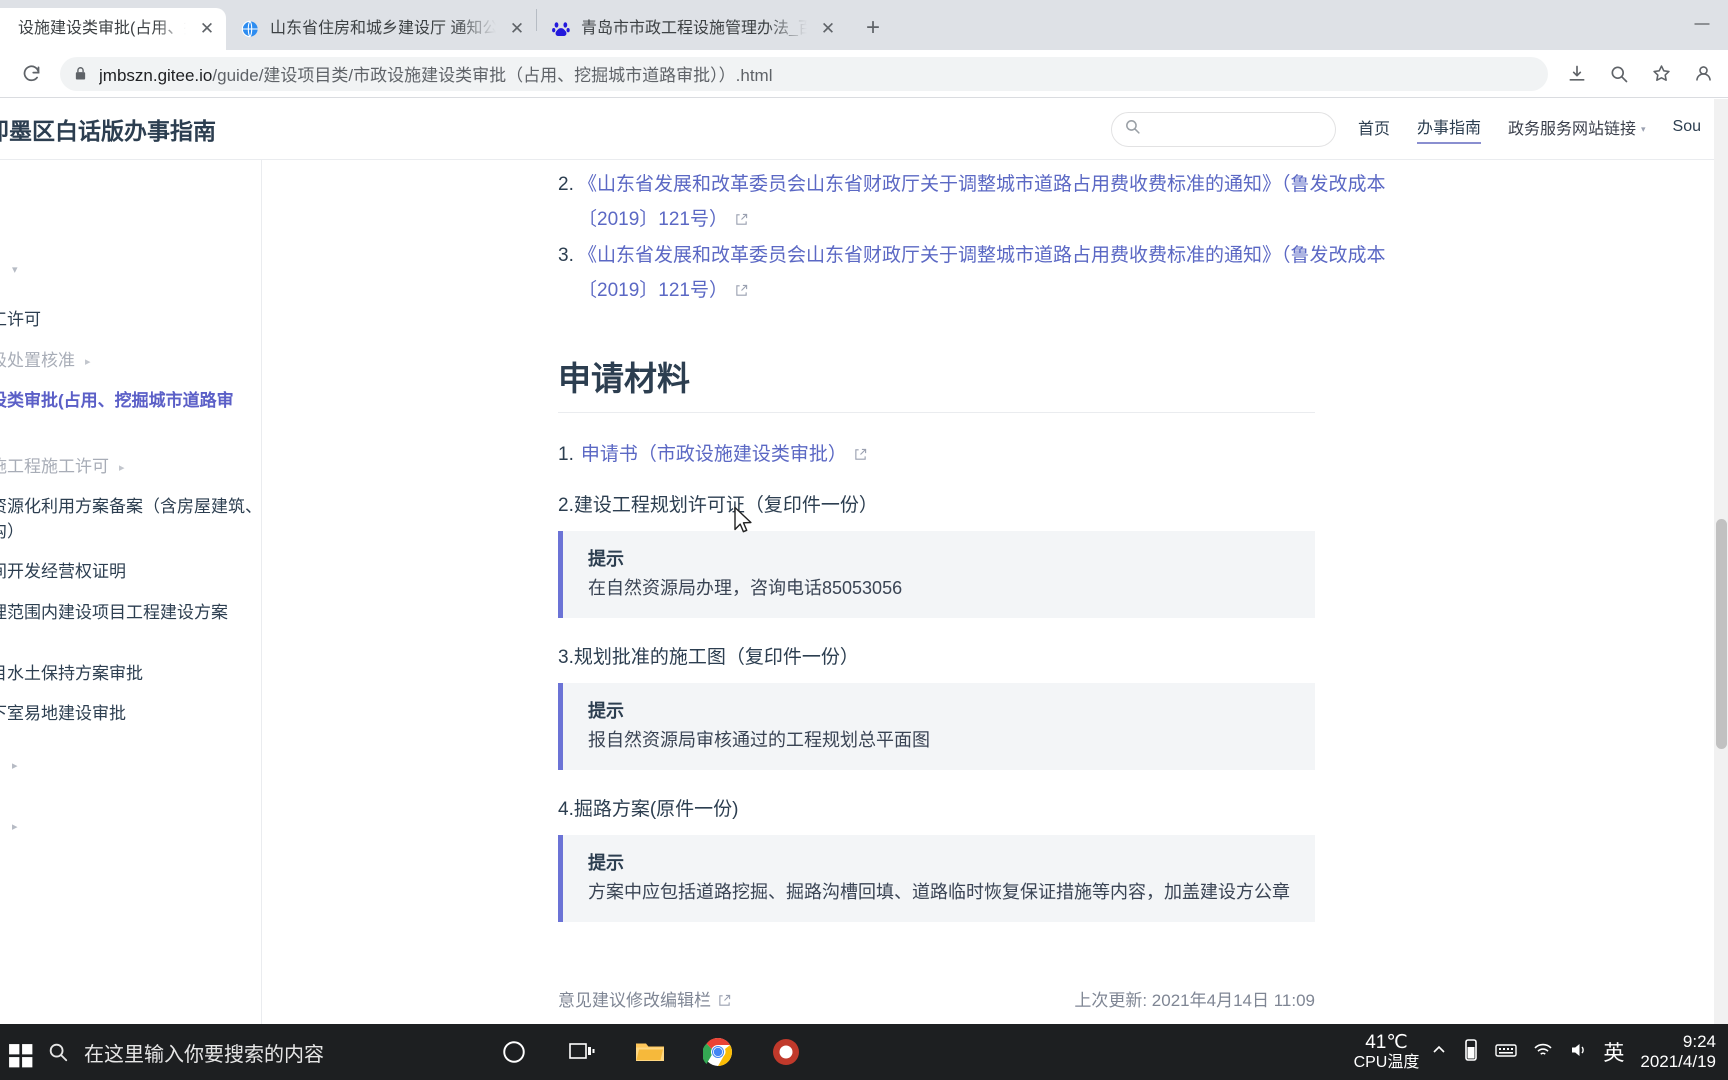 This screenshot has width=1728, height=1080. Describe the element at coordinates (130, 320) in the screenshot. I see `sidebar-item-construction-permit: 建设项目施工许可` at that location.